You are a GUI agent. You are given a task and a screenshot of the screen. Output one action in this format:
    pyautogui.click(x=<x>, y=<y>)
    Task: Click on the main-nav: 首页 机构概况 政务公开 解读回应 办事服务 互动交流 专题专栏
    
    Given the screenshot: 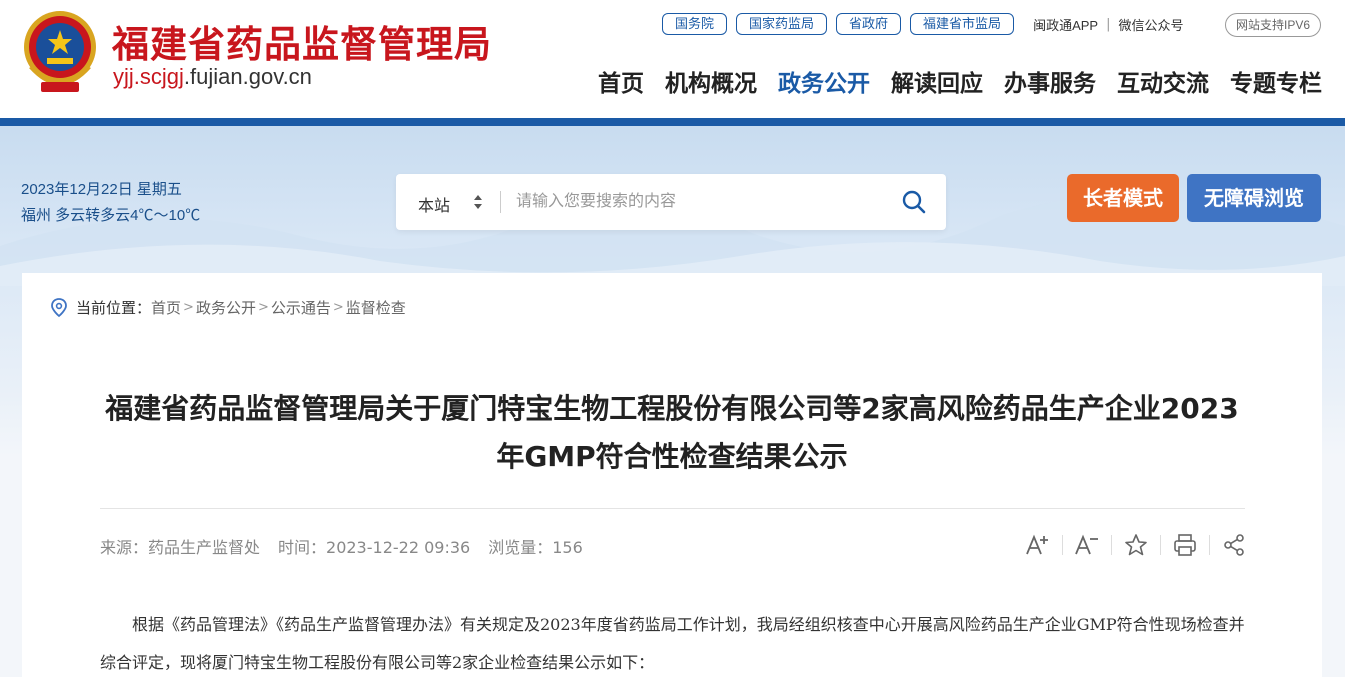 What is the action you would take?
    pyautogui.click(x=949, y=81)
    